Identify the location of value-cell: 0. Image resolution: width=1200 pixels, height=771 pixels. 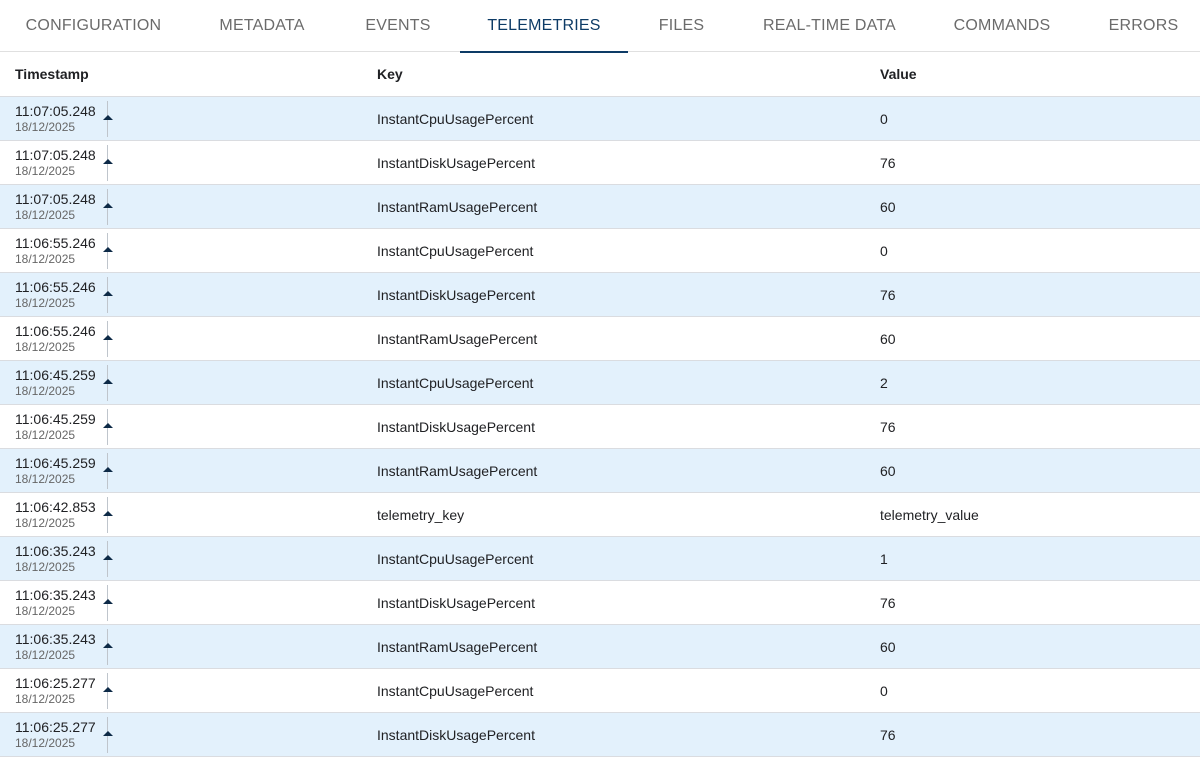
(1040, 250).